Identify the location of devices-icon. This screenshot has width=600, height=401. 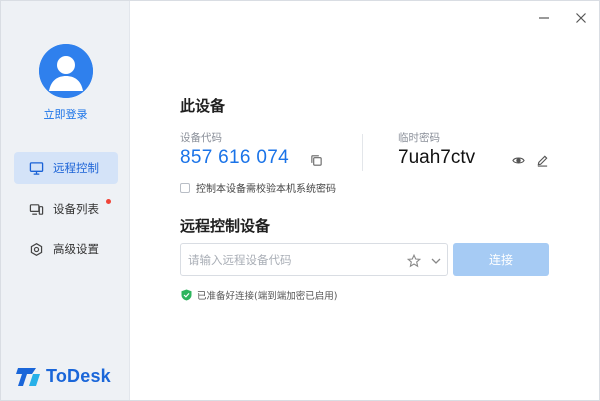
(36, 209).